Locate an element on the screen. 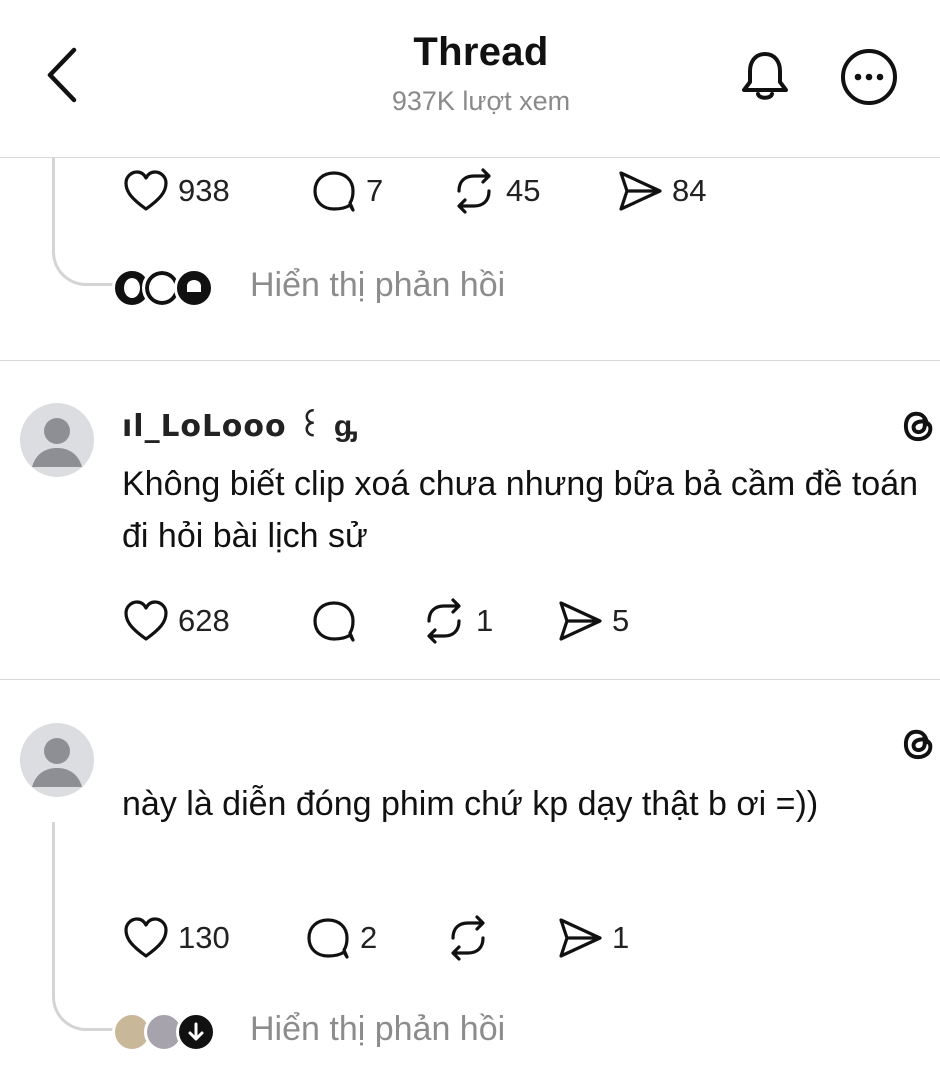 This screenshot has width=940, height=1080. share-button: 1 is located at coordinates (592, 938).